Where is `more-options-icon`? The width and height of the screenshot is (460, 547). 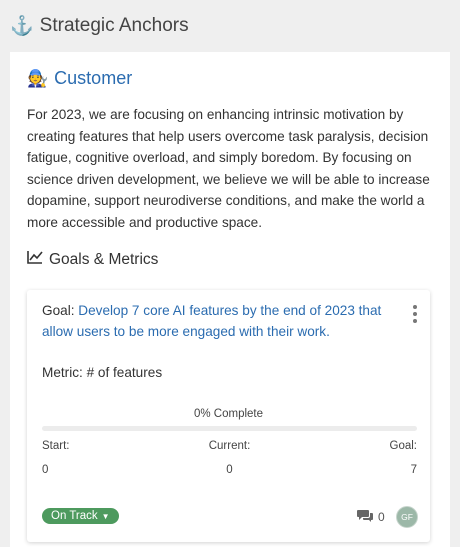
more-options-icon is located at coordinates (415, 314).